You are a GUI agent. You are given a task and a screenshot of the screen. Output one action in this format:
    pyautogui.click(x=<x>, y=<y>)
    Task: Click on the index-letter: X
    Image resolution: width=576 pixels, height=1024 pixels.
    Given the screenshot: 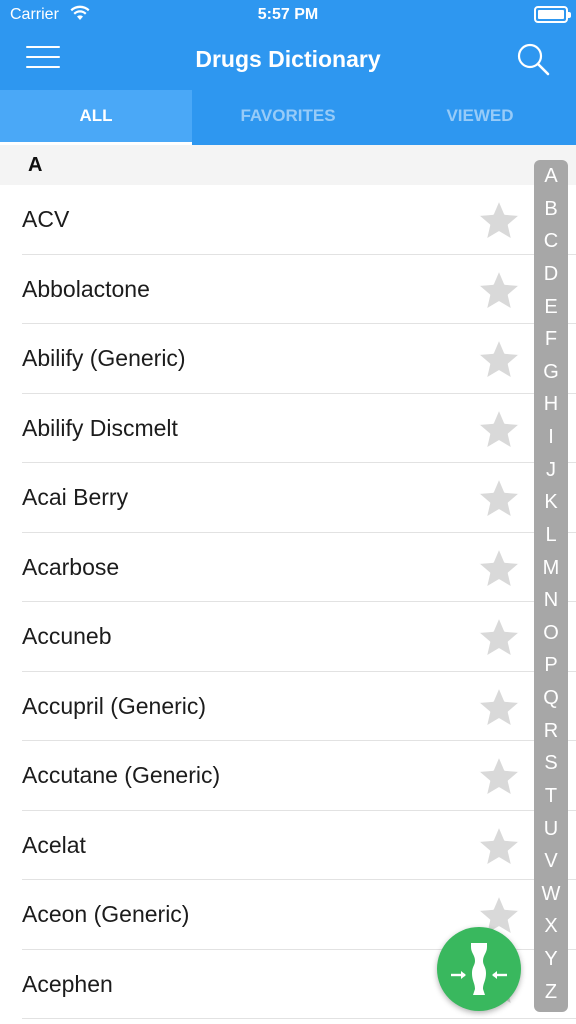 What is the action you would take?
    pyautogui.click(x=551, y=926)
    